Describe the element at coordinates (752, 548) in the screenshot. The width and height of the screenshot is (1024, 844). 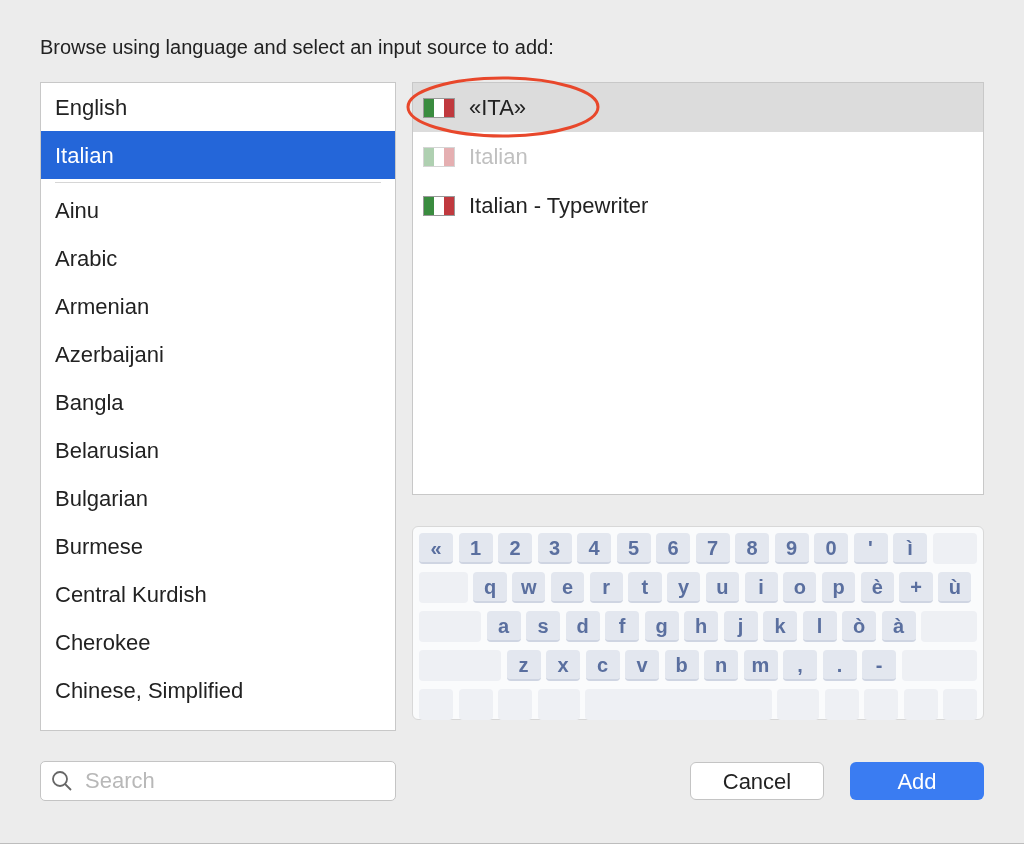
I see `keyboard-key: 8` at that location.